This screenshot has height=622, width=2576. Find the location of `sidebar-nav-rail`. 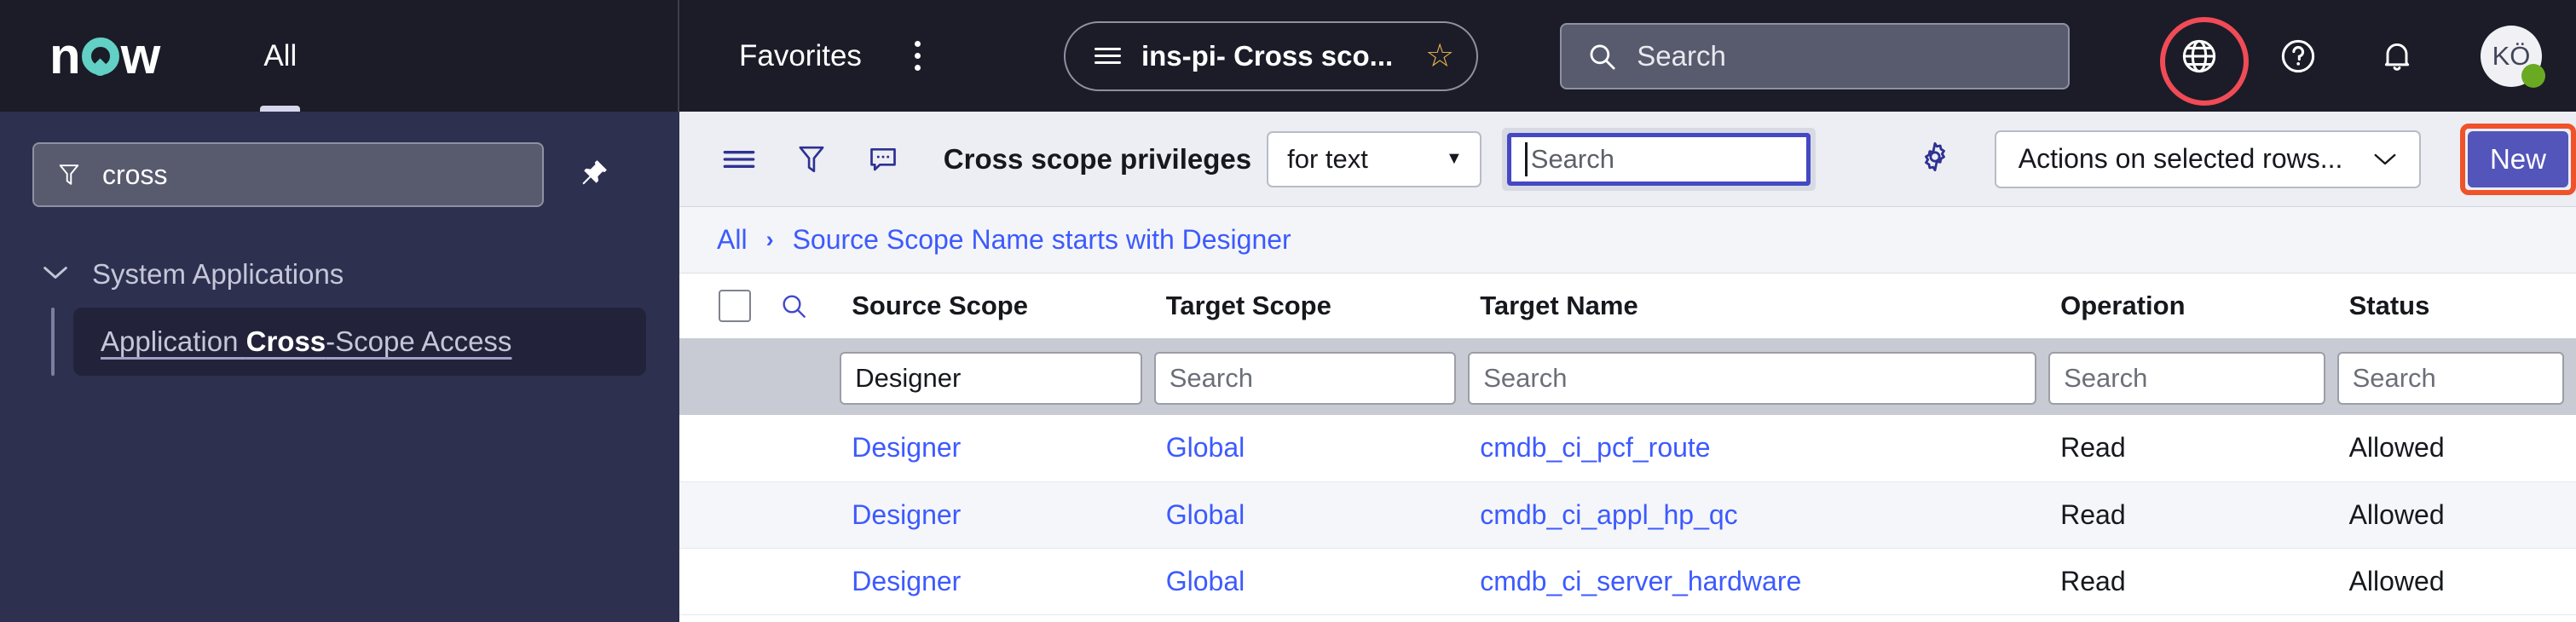

sidebar-nav-rail is located at coordinates (53, 342).